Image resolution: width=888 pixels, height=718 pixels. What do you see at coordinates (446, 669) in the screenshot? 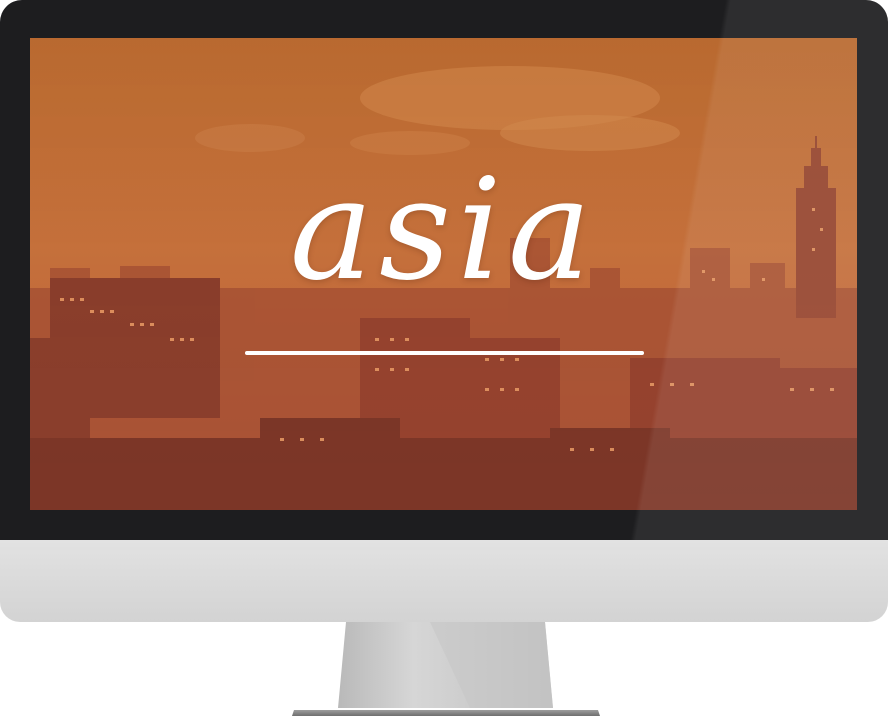
I see `monitor-stand` at bounding box center [446, 669].